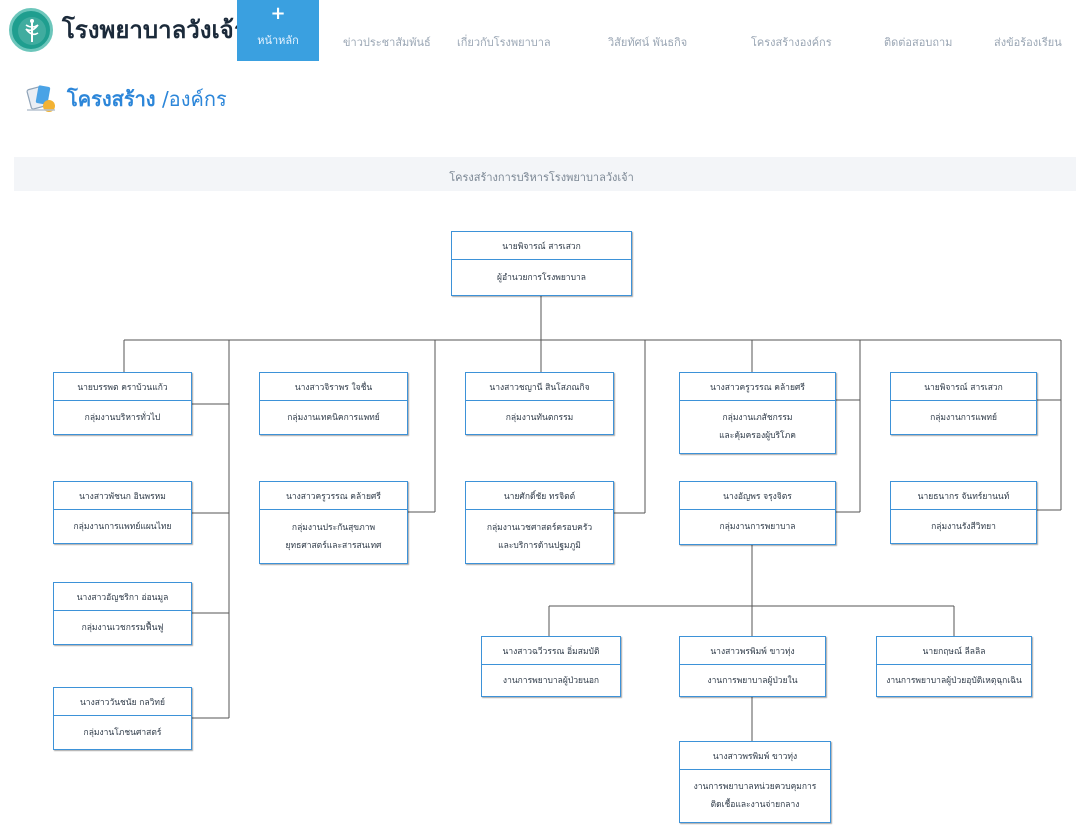 This screenshot has height=839, width=1083. I want to click on unit-name: นายธนากร จันทร์ยานนท์, so click(963, 496).